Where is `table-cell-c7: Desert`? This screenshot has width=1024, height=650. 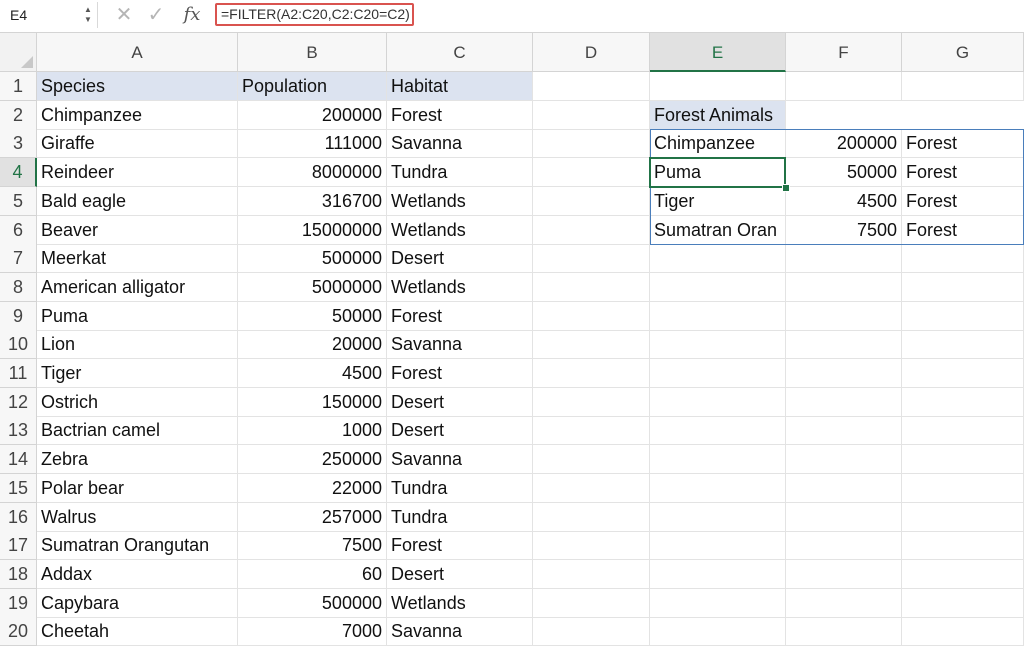 table-cell-c7: Desert is located at coordinates (460, 259).